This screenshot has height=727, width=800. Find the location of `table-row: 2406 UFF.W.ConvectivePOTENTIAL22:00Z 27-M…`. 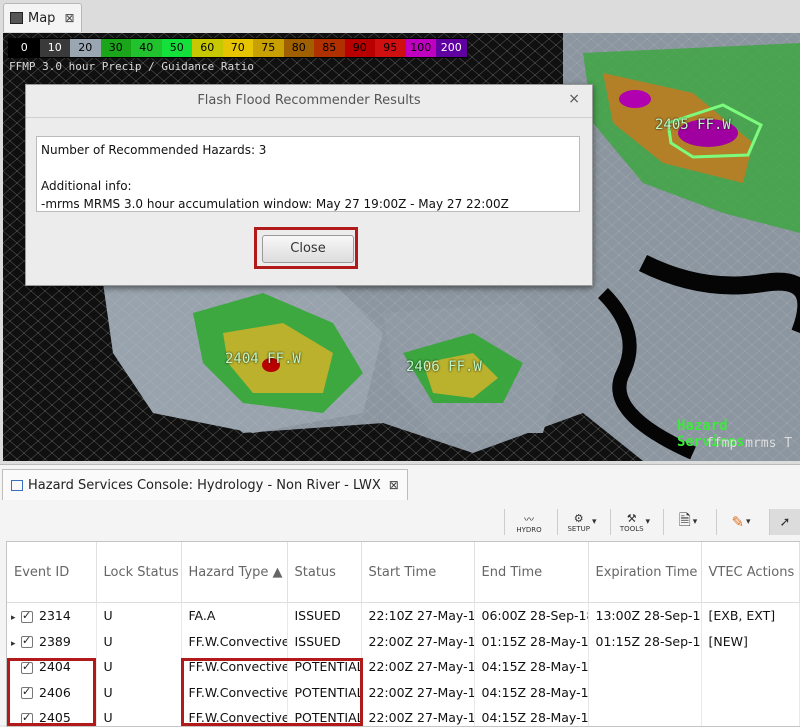

table-row: 2406 UFF.W.ConvectivePOTENTIAL22:00Z 27-M… is located at coordinates (403, 692).